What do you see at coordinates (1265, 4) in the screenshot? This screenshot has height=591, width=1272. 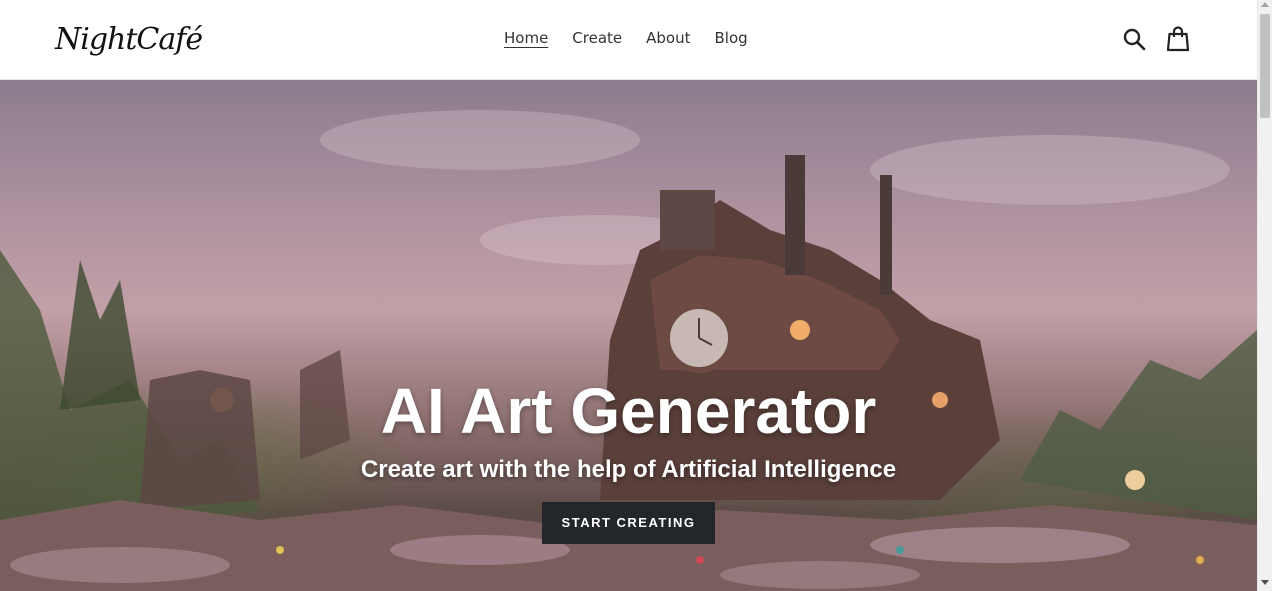 I see `scroll-up-arrow-icon` at bounding box center [1265, 4].